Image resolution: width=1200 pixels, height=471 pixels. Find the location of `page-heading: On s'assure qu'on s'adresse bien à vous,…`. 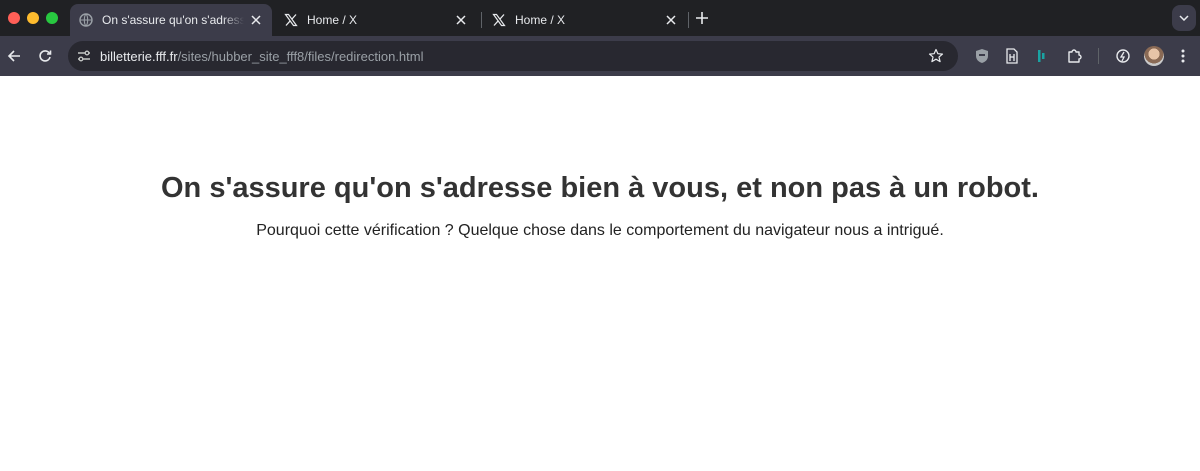

page-heading: On s'assure qu'on s'adresse bien à vous,… is located at coordinates (599, 188).